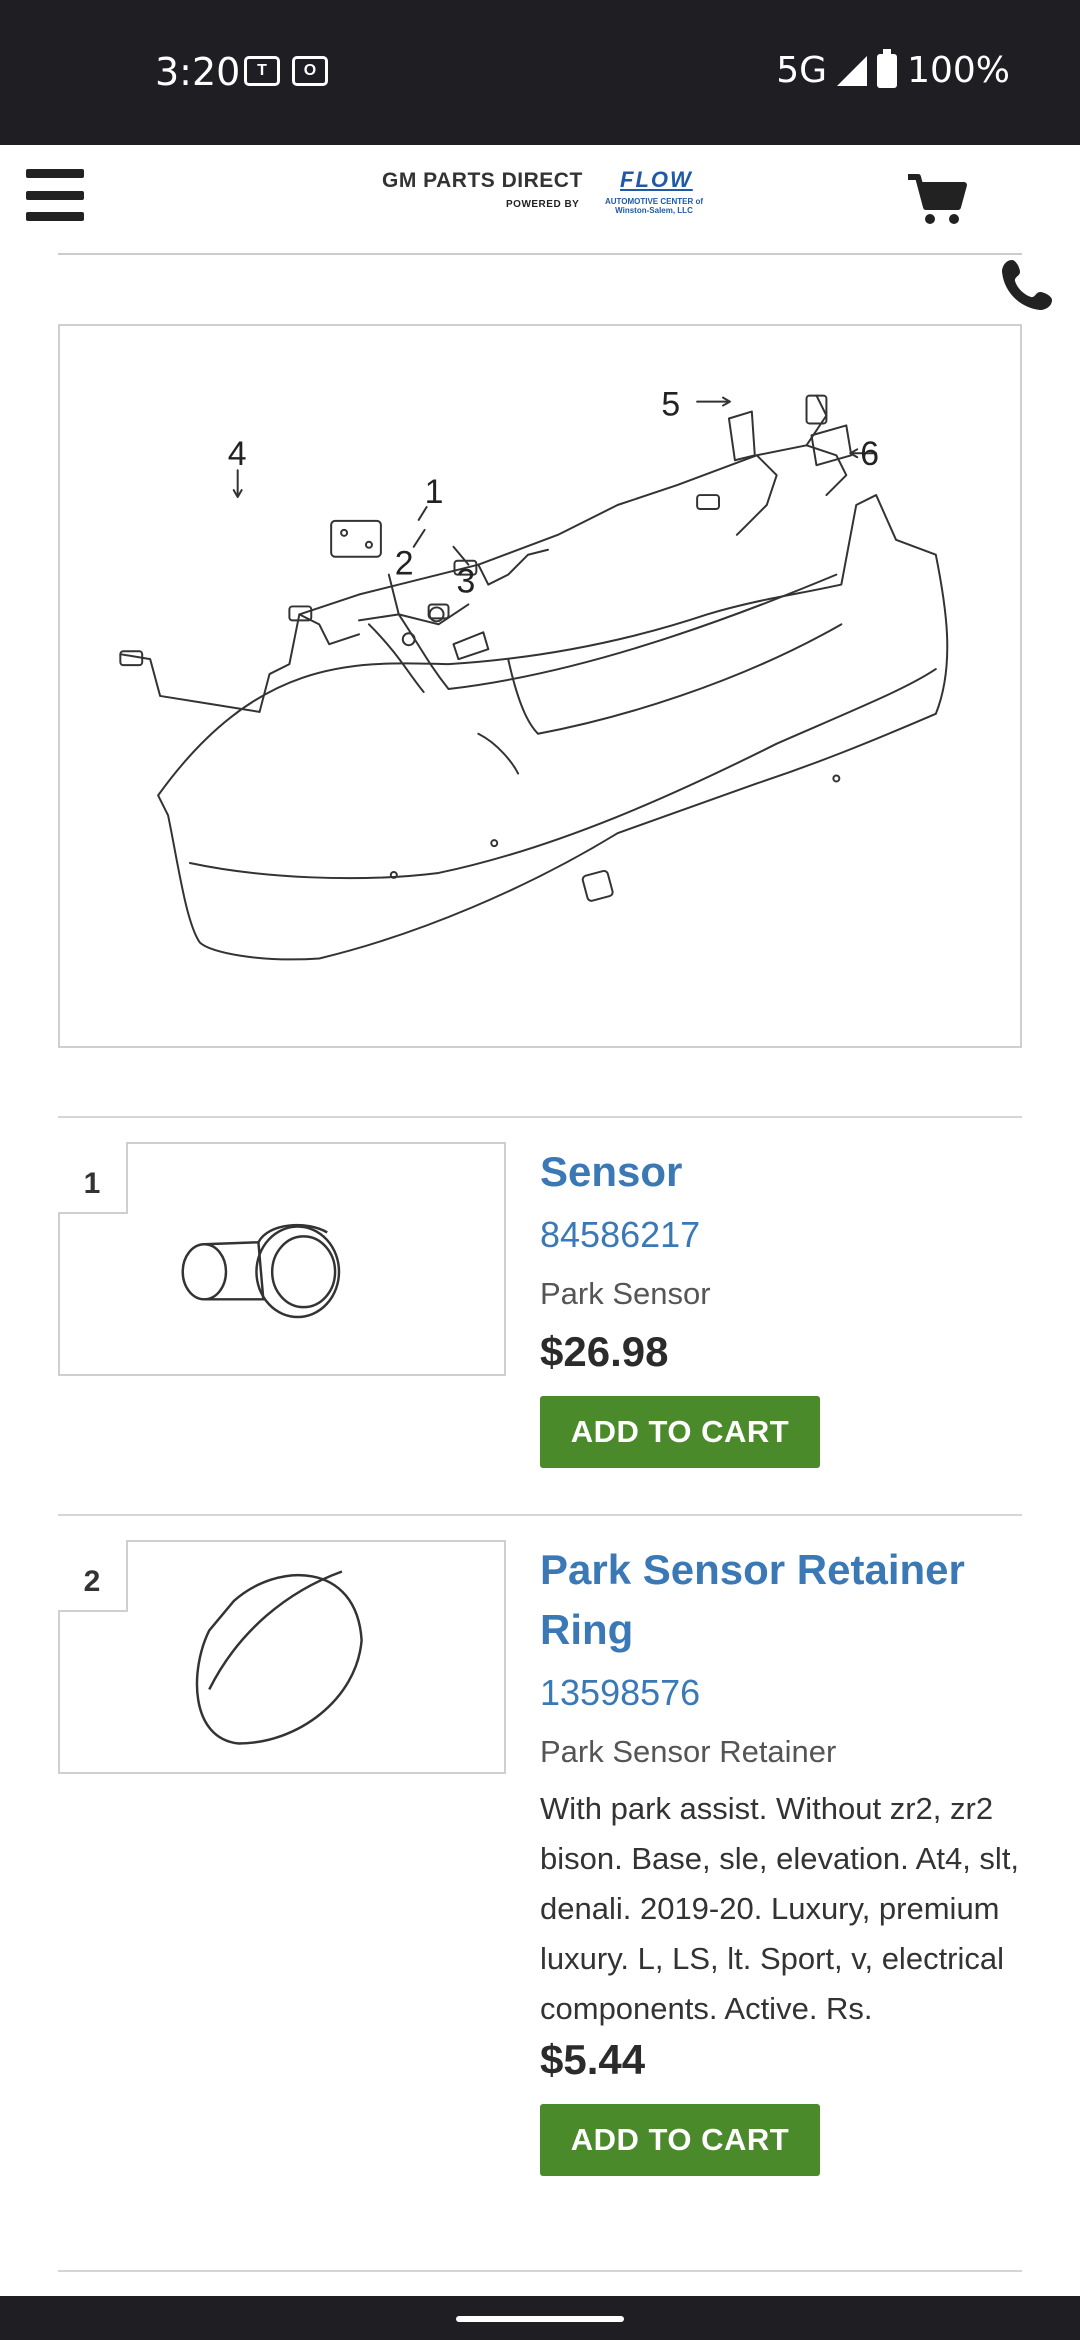 The width and height of the screenshot is (1080, 2340). I want to click on part-2-thumbnail: 2, so click(282, 1657).